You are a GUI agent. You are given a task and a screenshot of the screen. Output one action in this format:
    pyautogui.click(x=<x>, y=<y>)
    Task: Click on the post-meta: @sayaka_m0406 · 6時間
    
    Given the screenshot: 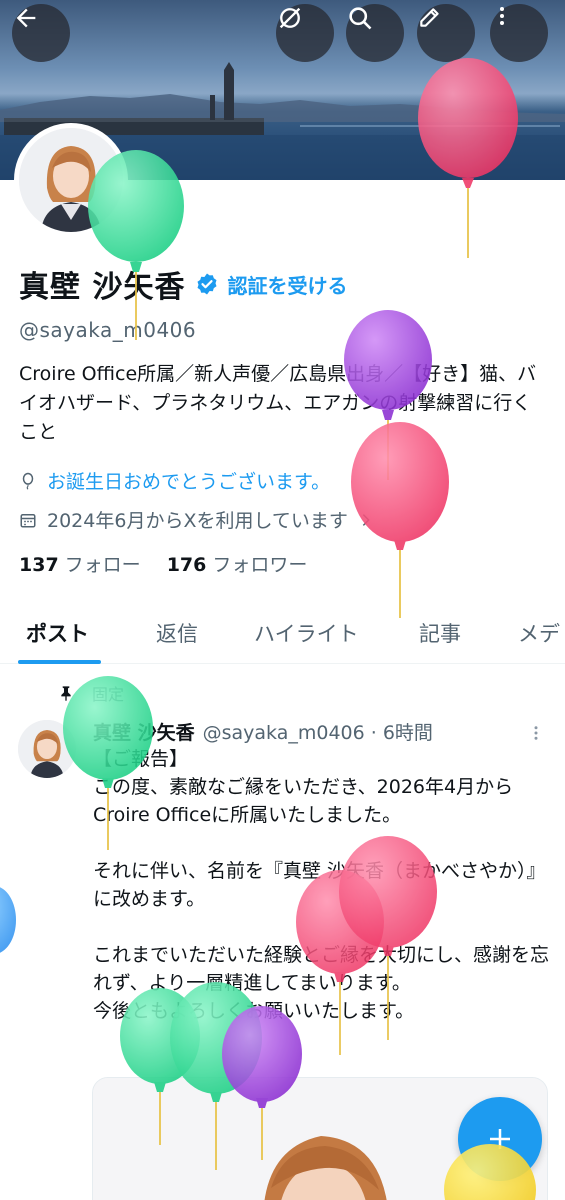 What is the action you would take?
    pyautogui.click(x=317, y=733)
    